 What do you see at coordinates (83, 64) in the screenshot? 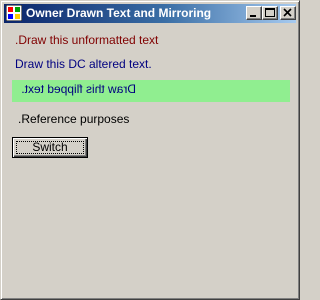
I see `dc-altered-text-label: Draw this DC altered text.` at bounding box center [83, 64].